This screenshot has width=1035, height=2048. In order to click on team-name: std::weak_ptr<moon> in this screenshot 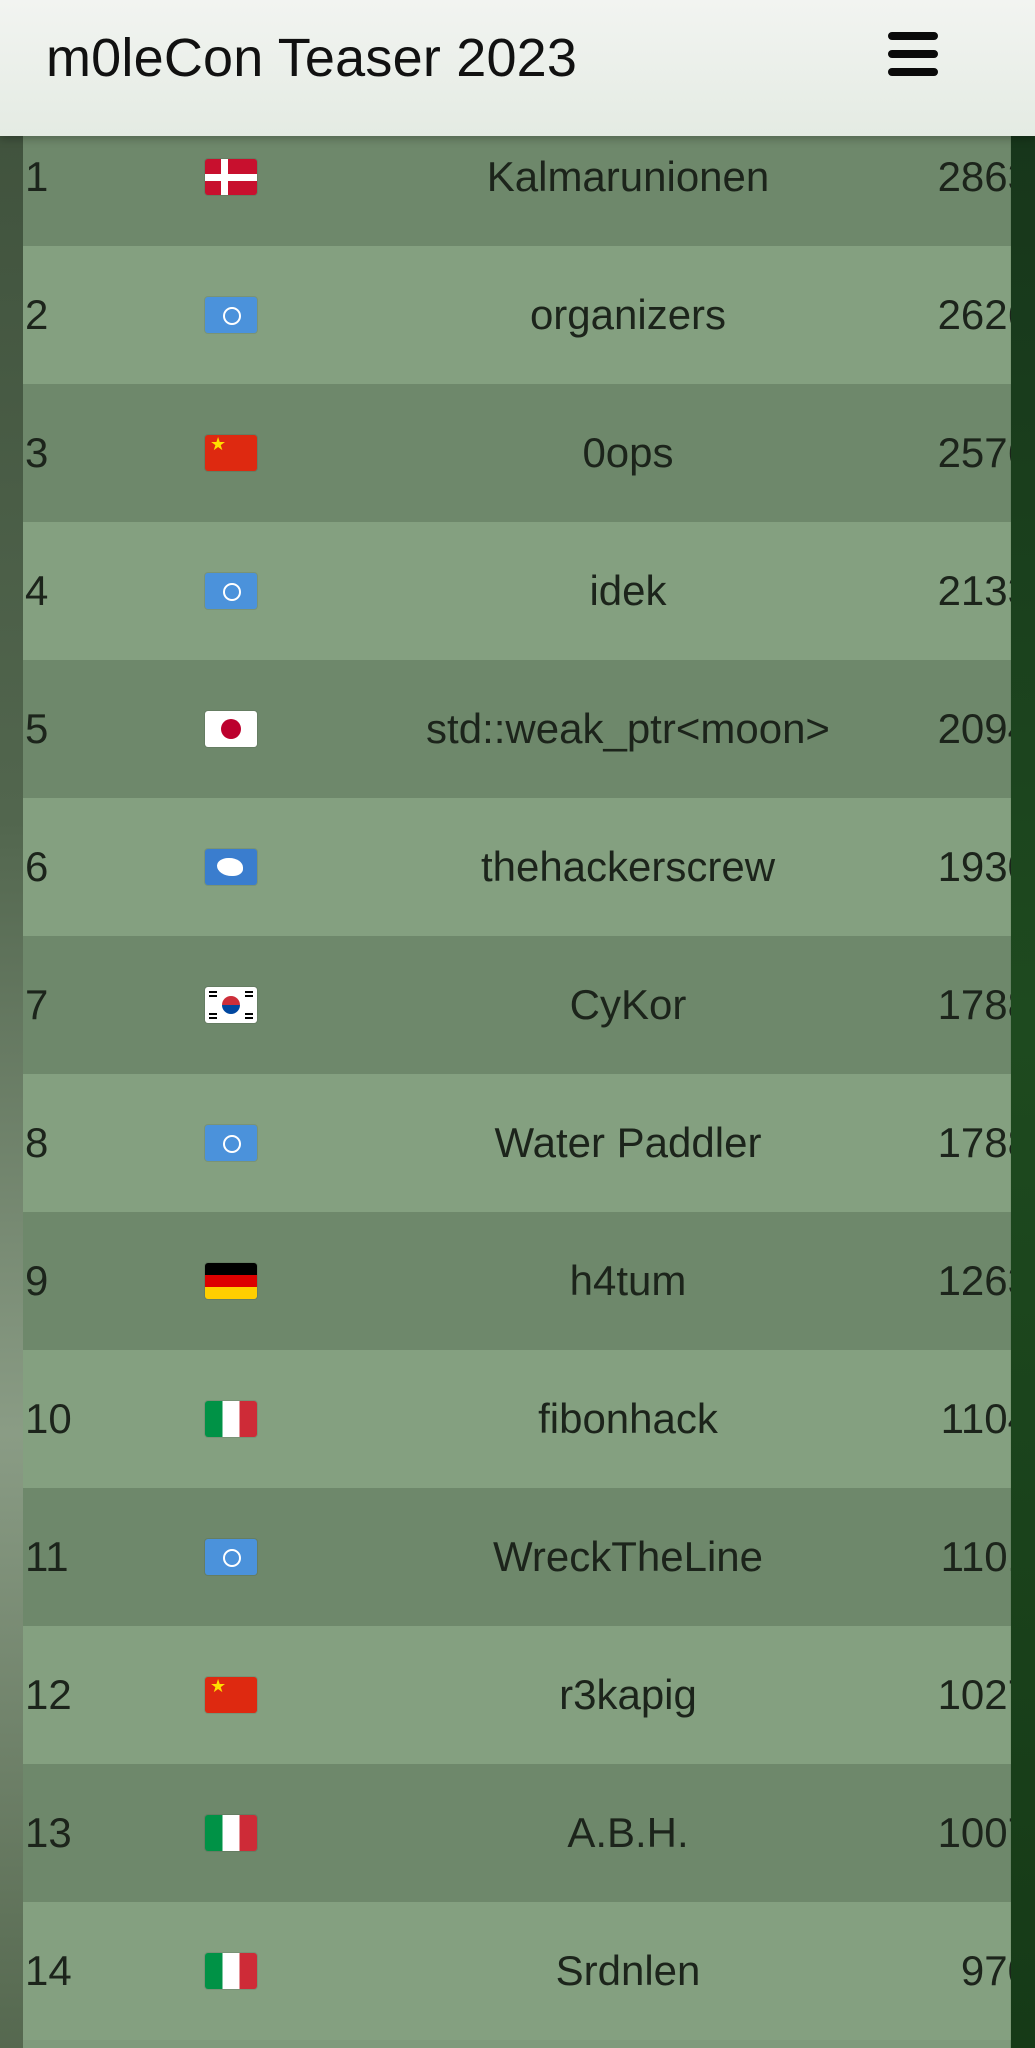, I will do `click(628, 729)`.